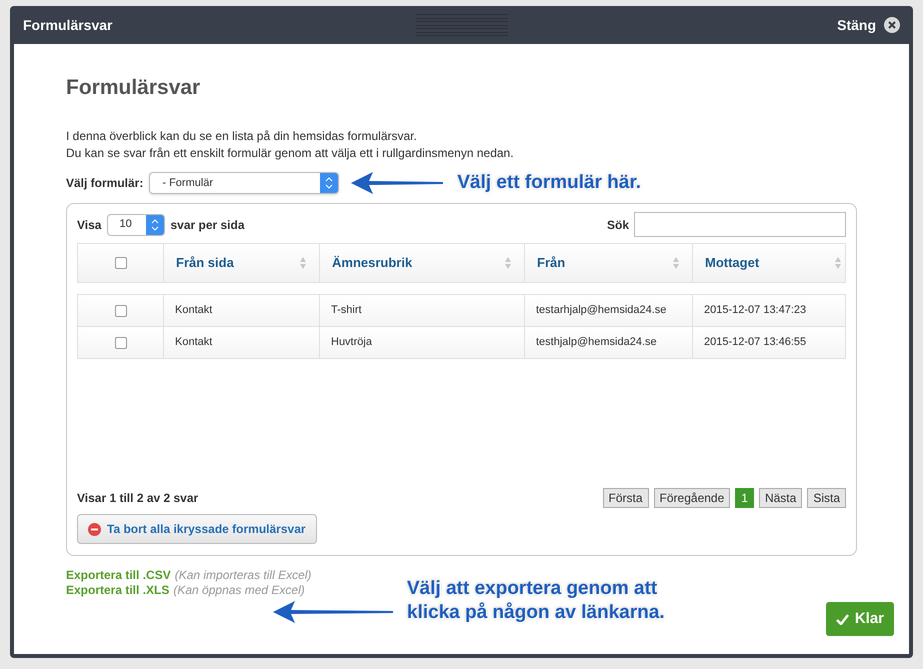 The height and width of the screenshot is (669, 923). I want to click on form-select: - Formulär, so click(244, 183).